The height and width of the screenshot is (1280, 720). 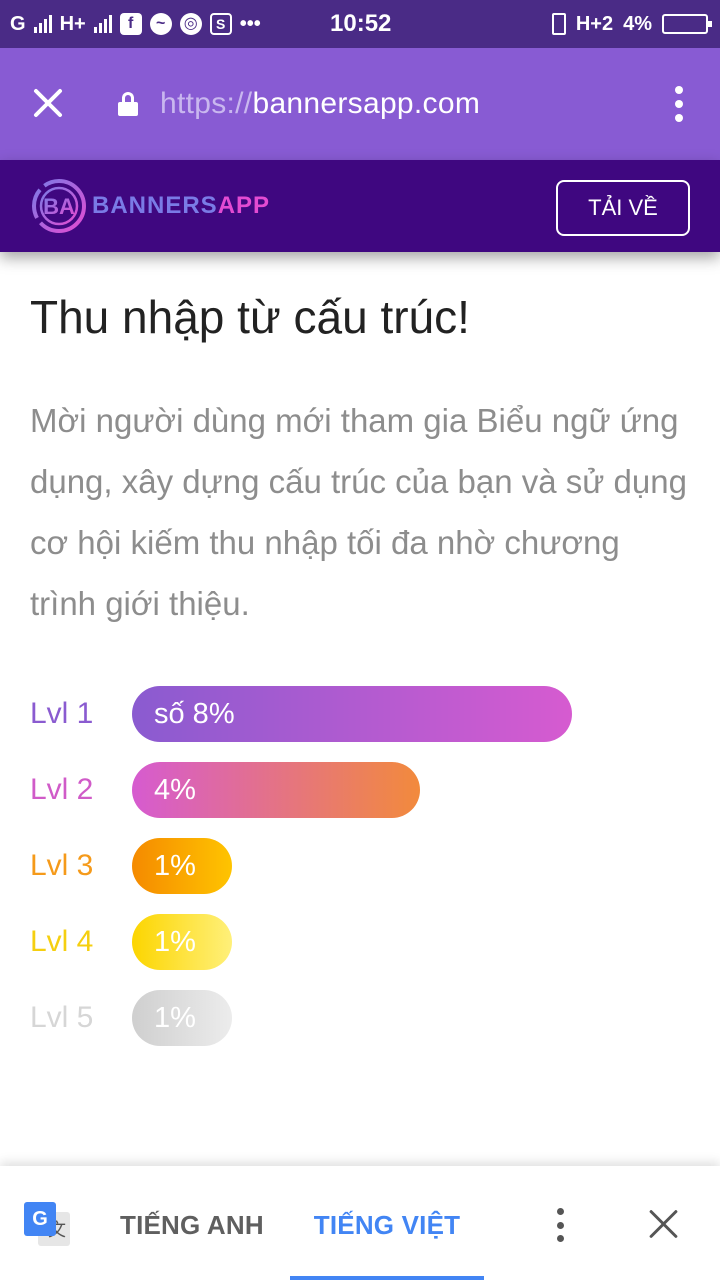 I want to click on carrier-2-label: H+, so click(x=72, y=23).